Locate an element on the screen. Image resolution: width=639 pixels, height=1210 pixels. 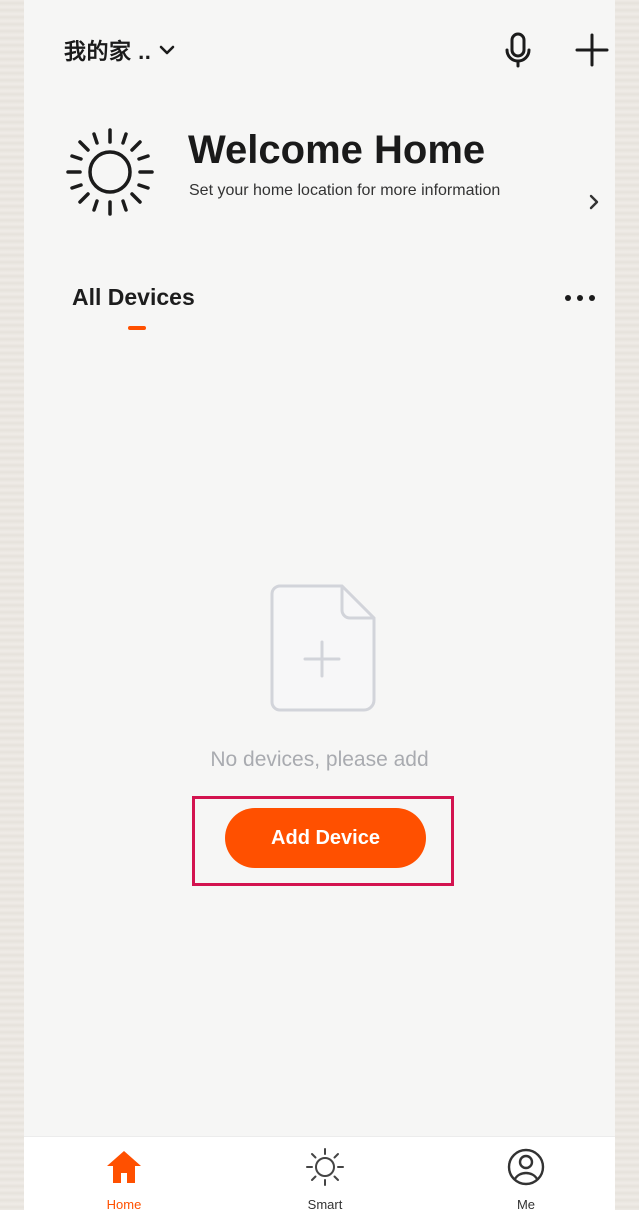
user-circle-icon is located at coordinates (526, 1167).